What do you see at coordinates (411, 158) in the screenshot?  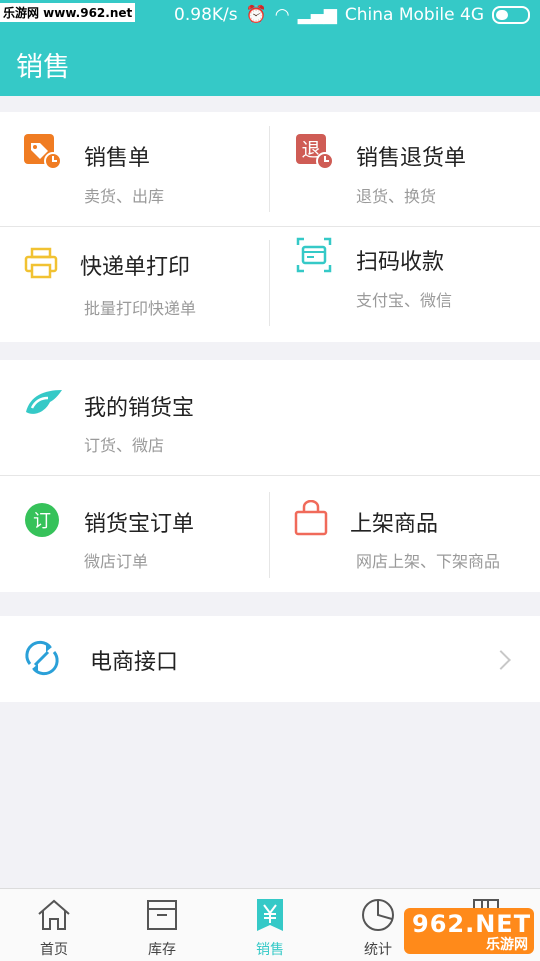 I see `item-label: 销售退货单` at bounding box center [411, 158].